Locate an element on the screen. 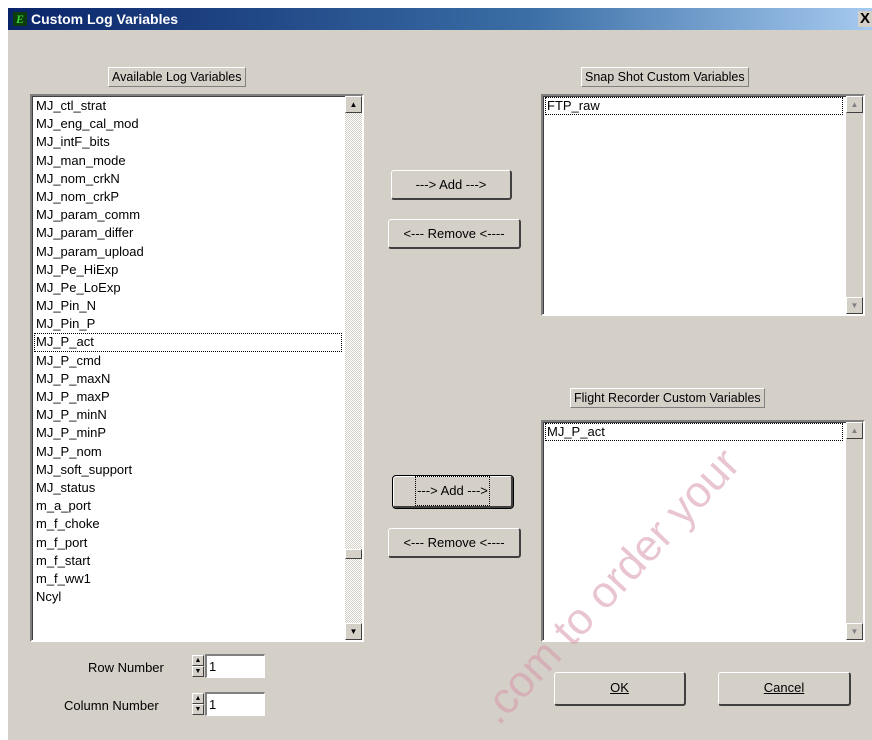  available-variable-list-item: MJ_nom_crkN is located at coordinates (188, 179).